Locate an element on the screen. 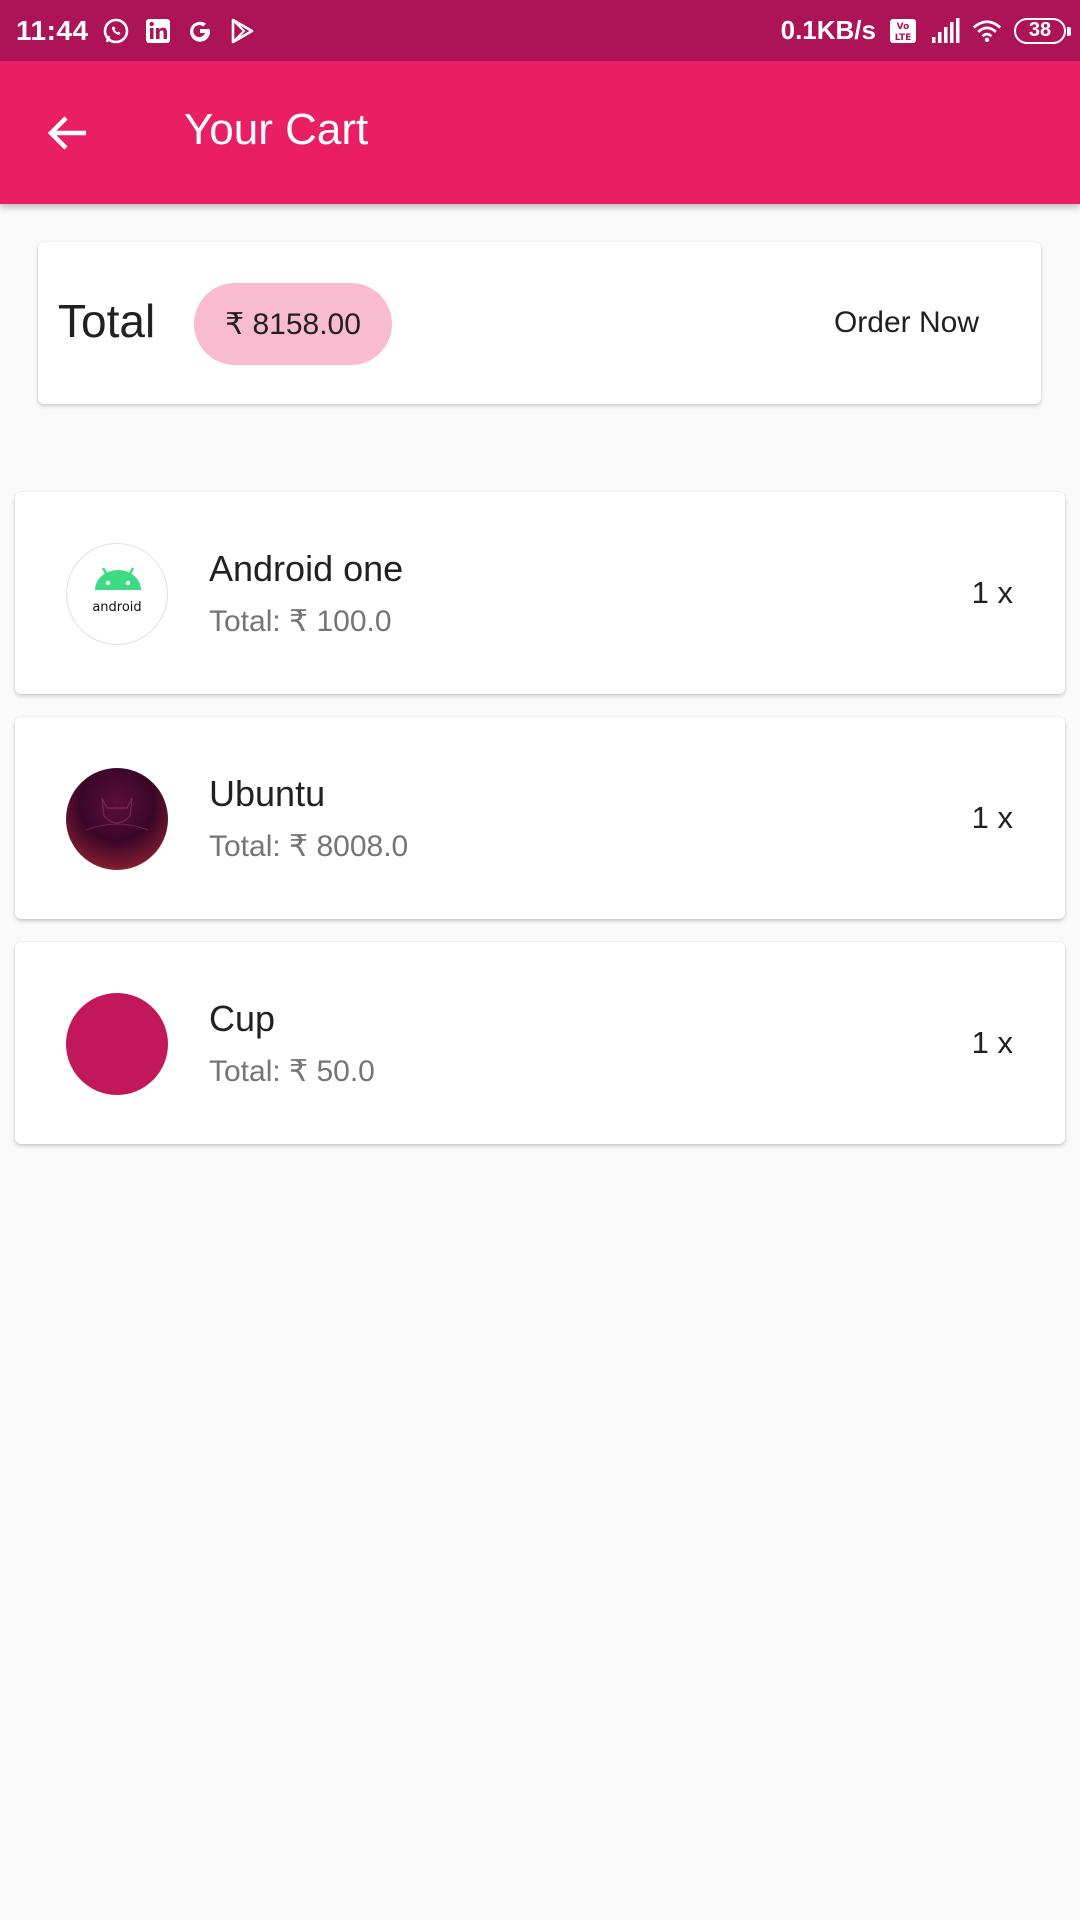  whatsapp-icon is located at coordinates (116, 31).